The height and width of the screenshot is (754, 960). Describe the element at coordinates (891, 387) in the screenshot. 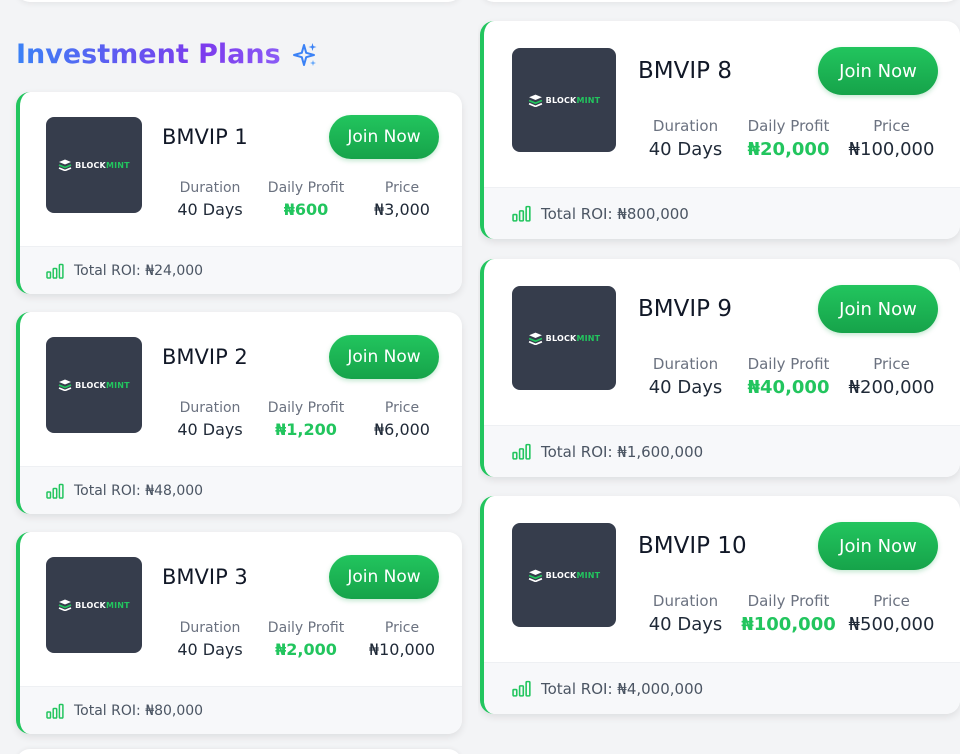

I see `price-value: ₦200,000` at that location.